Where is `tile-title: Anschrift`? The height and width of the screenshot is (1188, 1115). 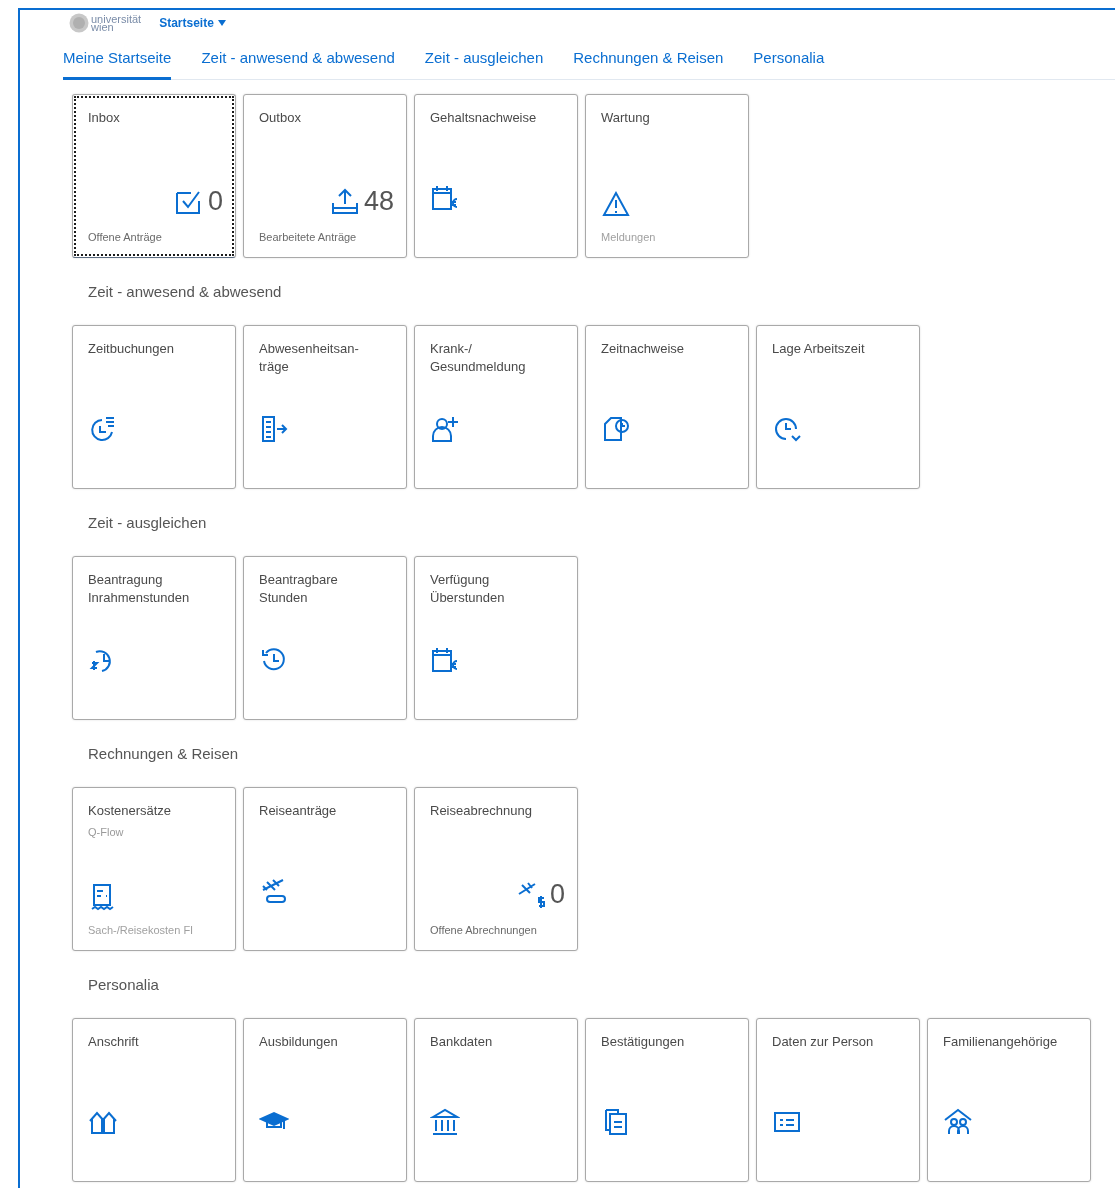
tile-title: Anschrift is located at coordinates (114, 1042).